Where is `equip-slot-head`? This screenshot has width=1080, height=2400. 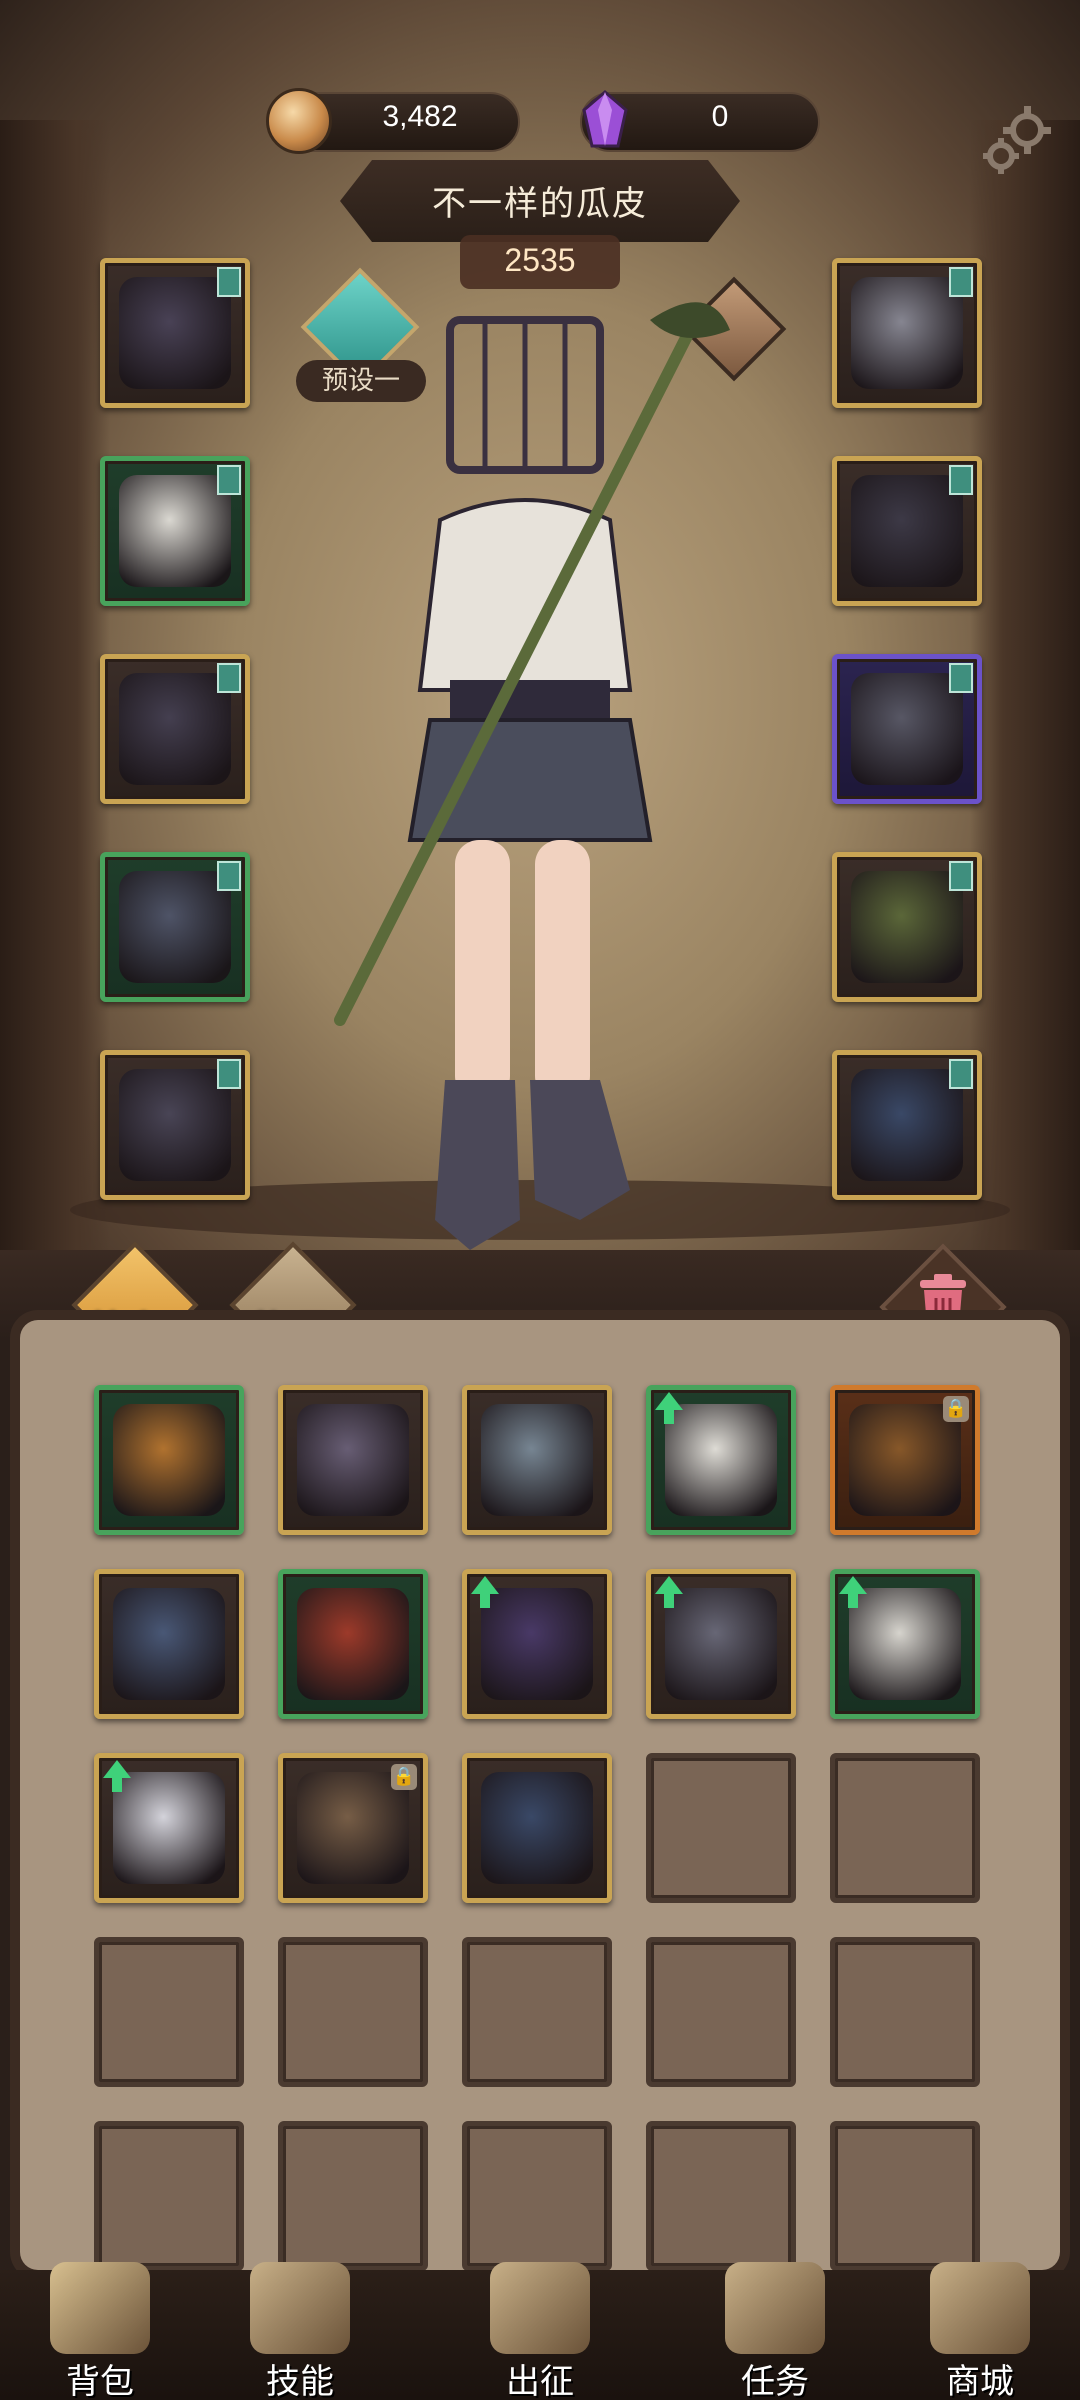
equip-slot-head is located at coordinates (175, 333).